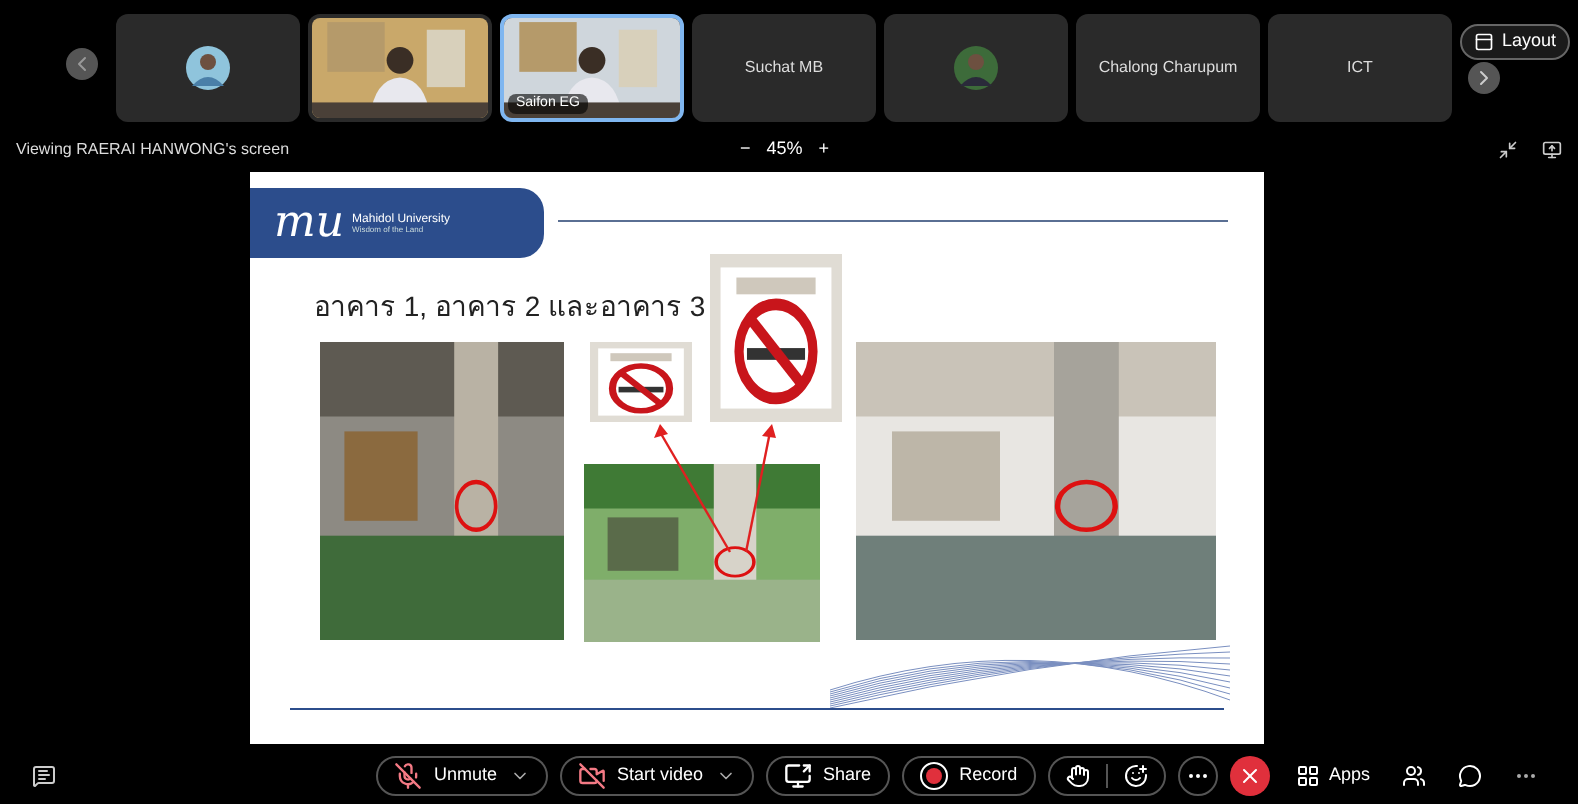  I want to click on video-off-icon, so click(591, 776).